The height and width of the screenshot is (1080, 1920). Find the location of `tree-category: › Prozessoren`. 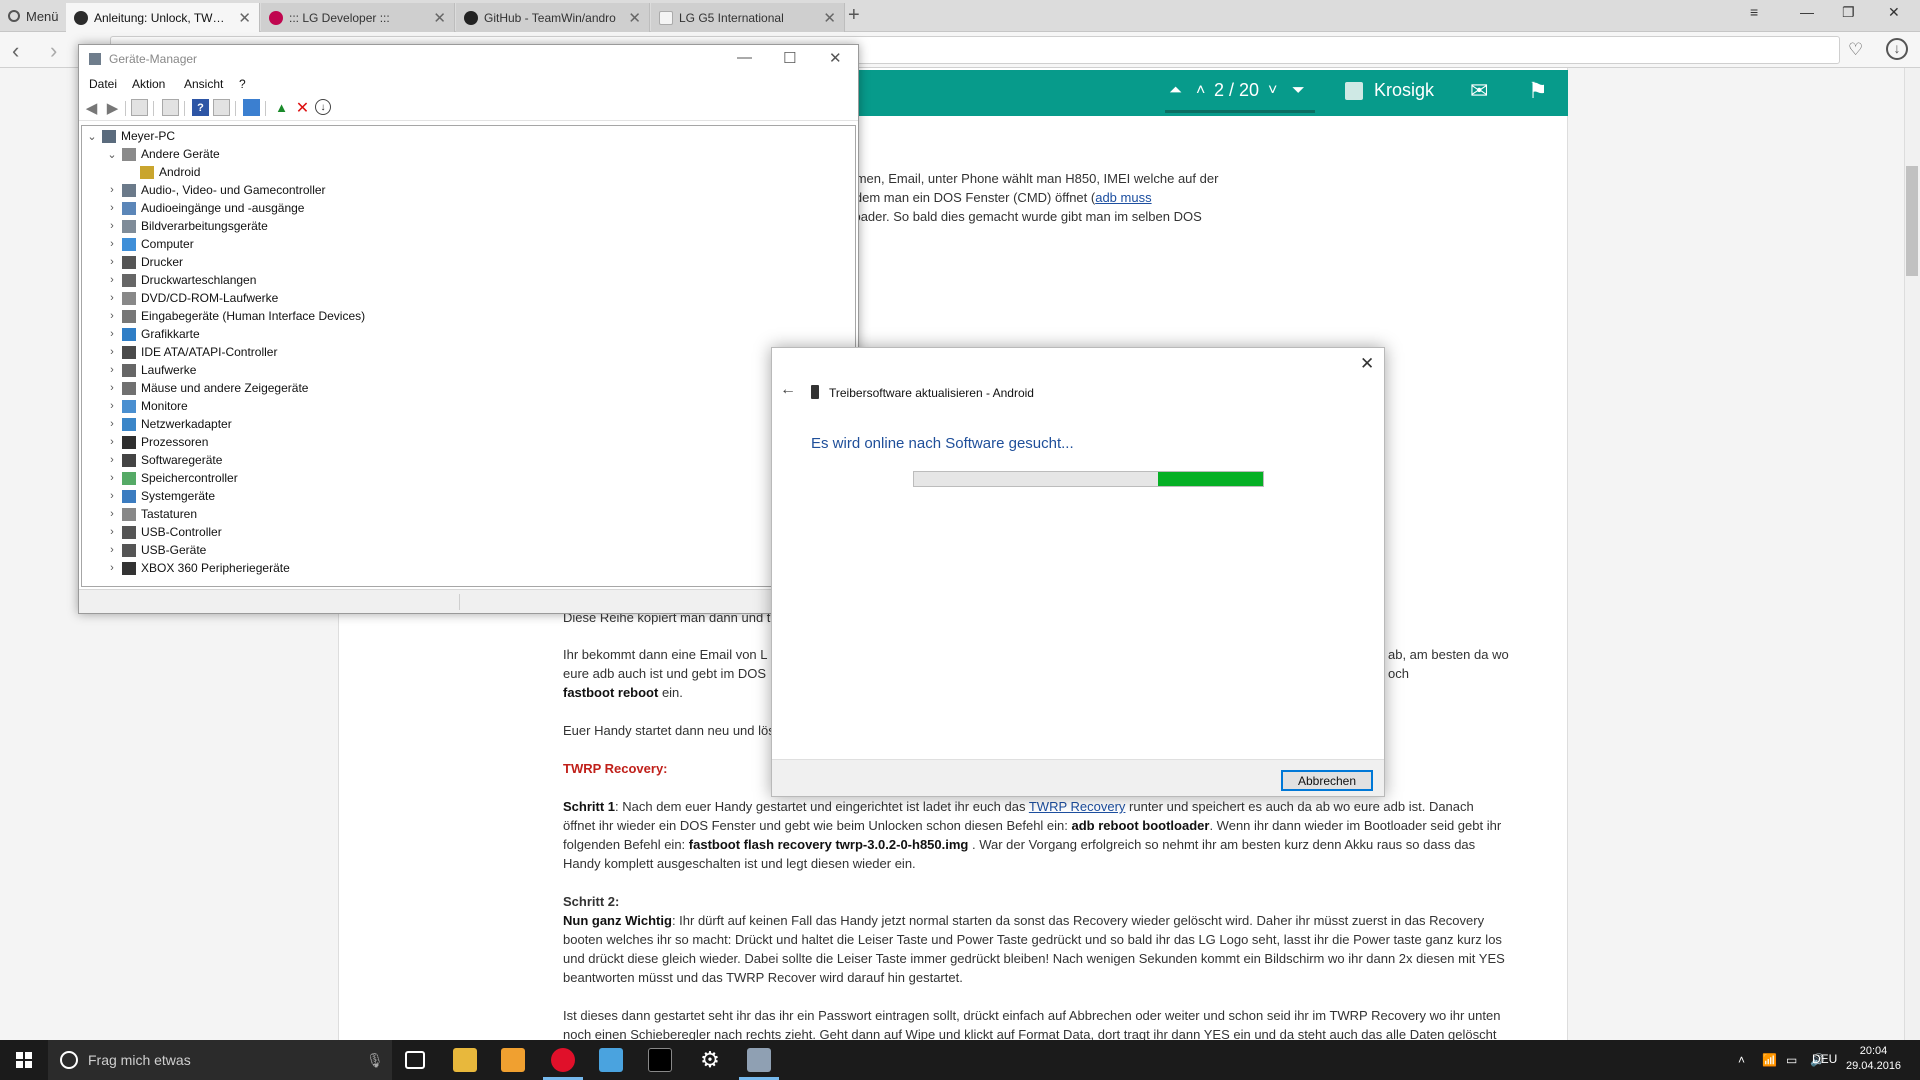

tree-category: › Prozessoren is located at coordinates (157, 442).